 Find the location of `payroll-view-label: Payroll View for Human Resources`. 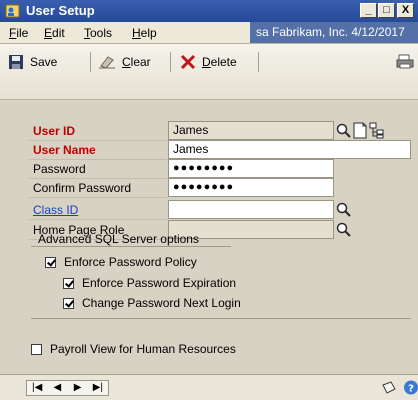

payroll-view-label: Payroll View for Human Resources is located at coordinates (143, 349).